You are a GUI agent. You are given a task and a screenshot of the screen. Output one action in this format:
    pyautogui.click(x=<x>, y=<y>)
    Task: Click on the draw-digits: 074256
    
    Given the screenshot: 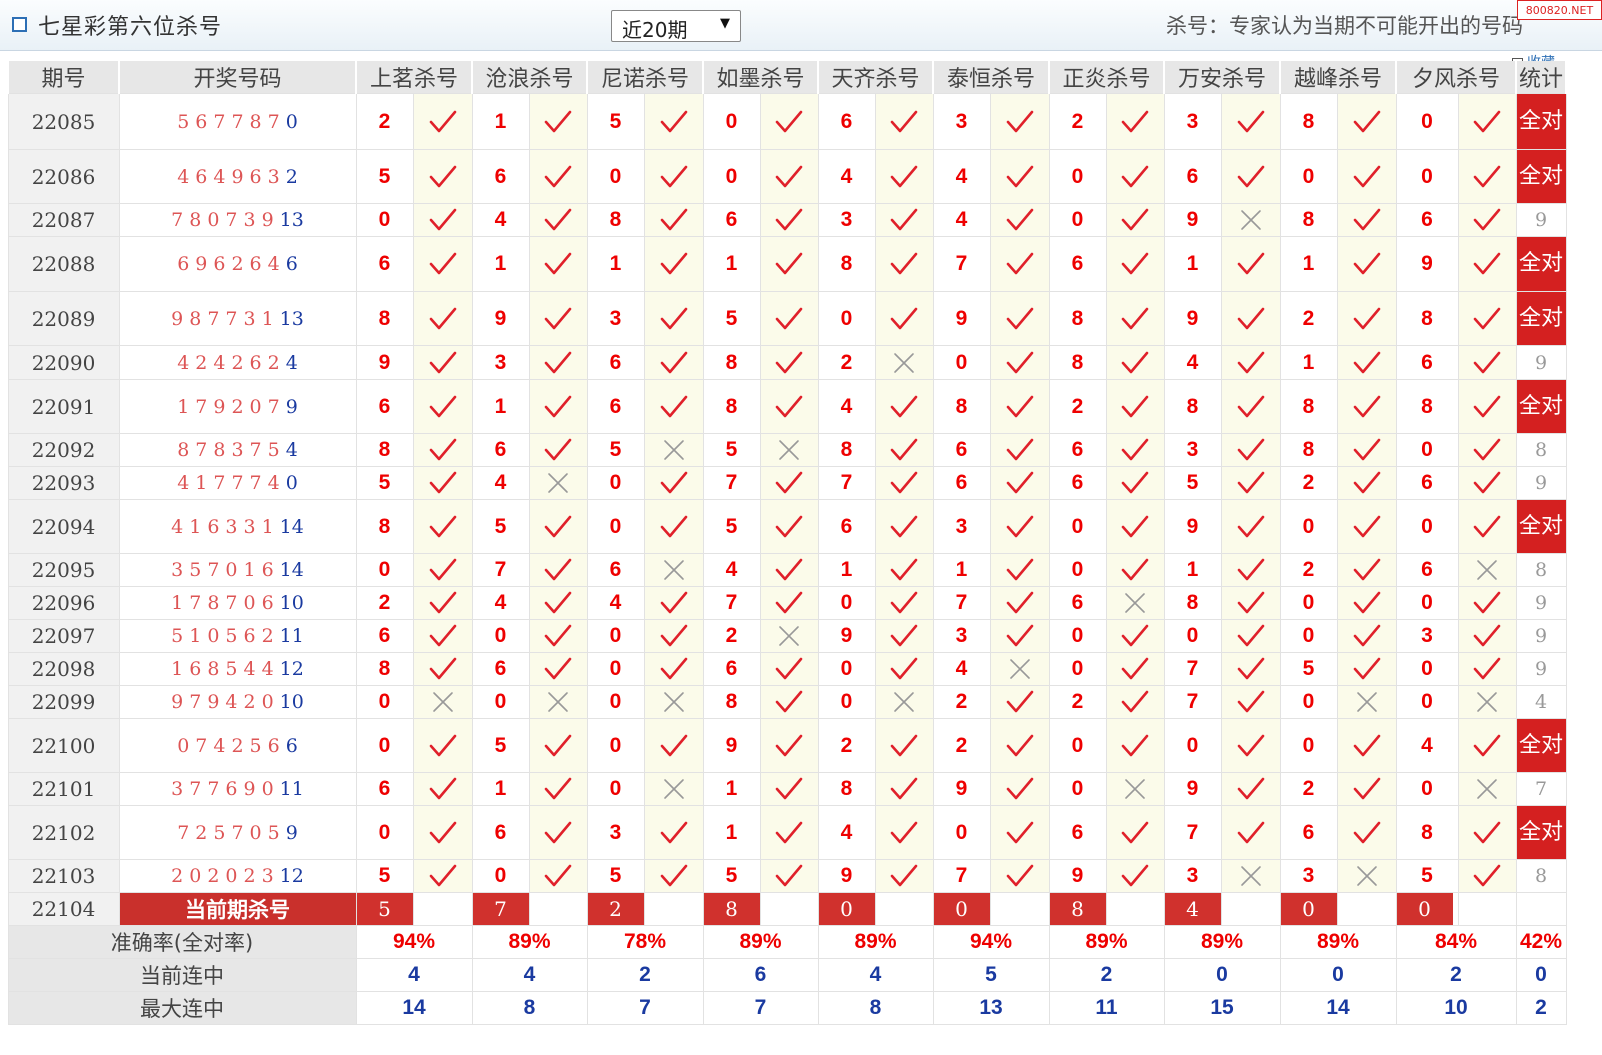 What is the action you would take?
    pyautogui.click(x=231, y=745)
    